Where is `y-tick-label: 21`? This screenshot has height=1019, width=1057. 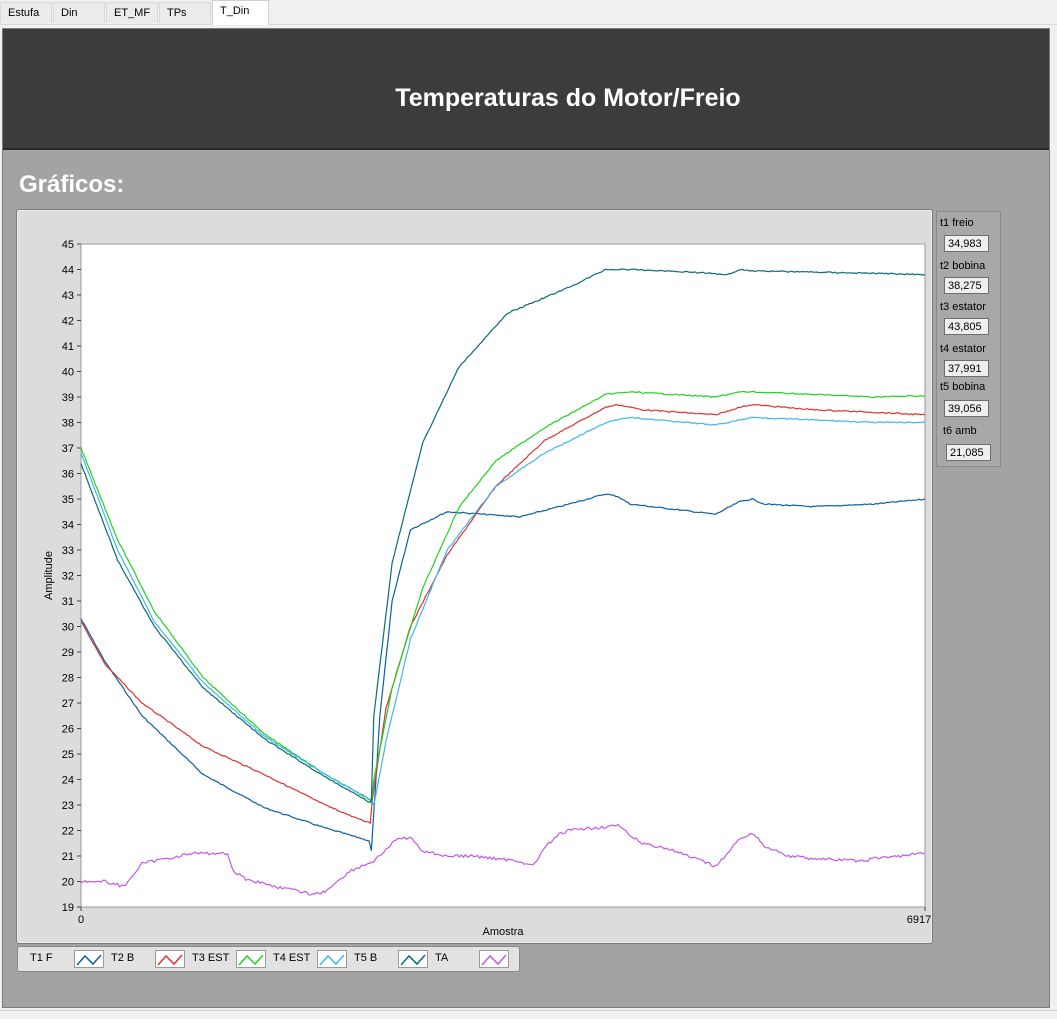 y-tick-label: 21 is located at coordinates (68, 857).